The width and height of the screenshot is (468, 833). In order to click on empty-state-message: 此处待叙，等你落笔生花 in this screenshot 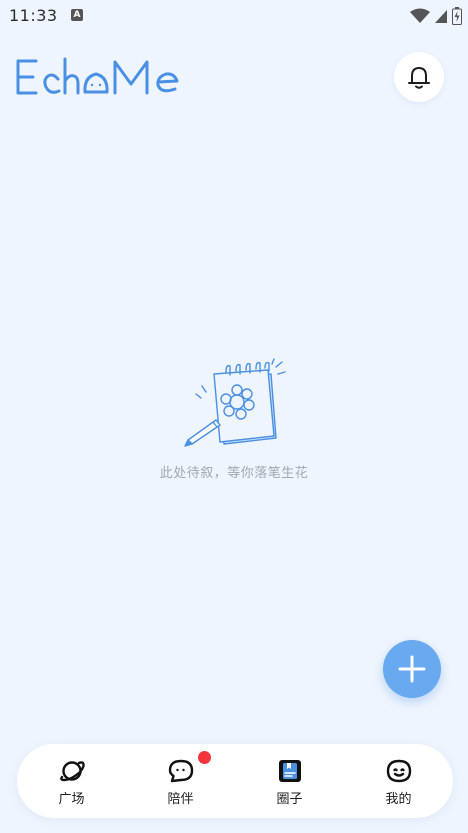, I will do `click(234, 473)`.